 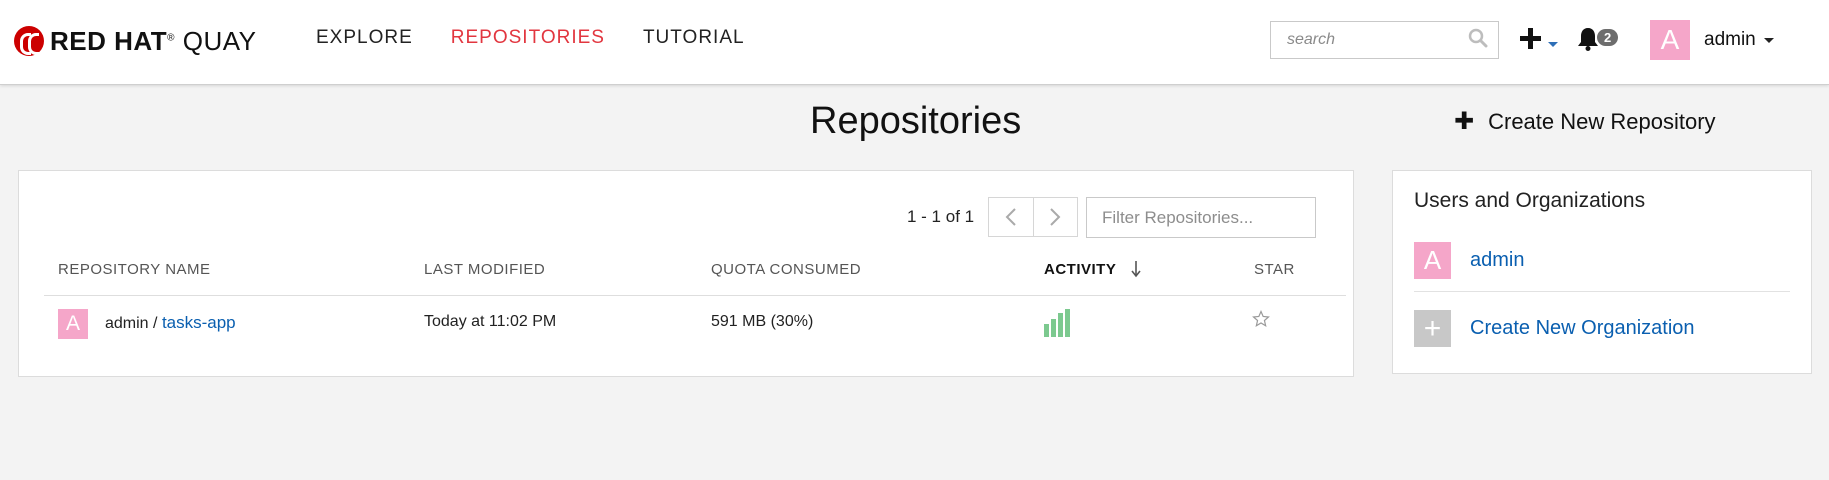 I want to click on namespace-avatar: A, so click(x=73, y=324).